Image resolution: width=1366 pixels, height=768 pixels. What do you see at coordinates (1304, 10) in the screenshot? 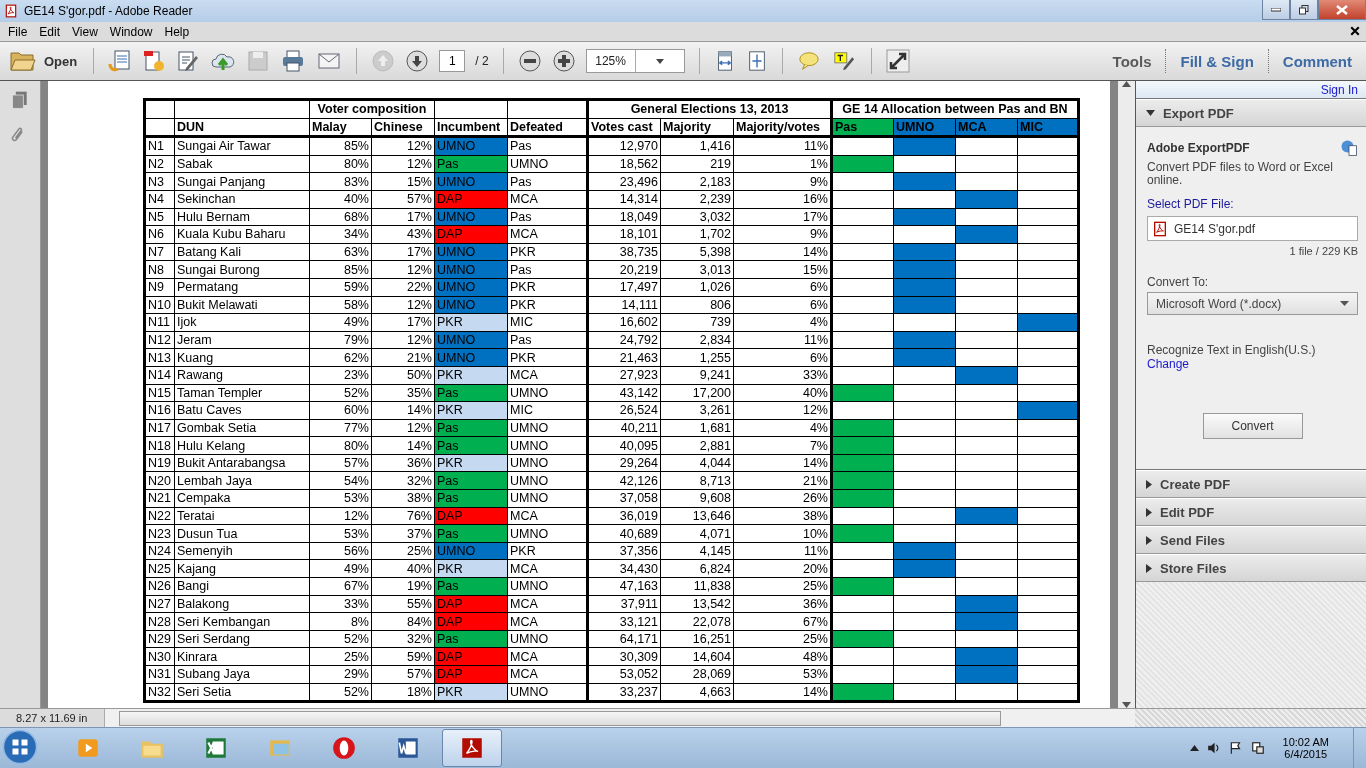
I see `restore-button` at bounding box center [1304, 10].